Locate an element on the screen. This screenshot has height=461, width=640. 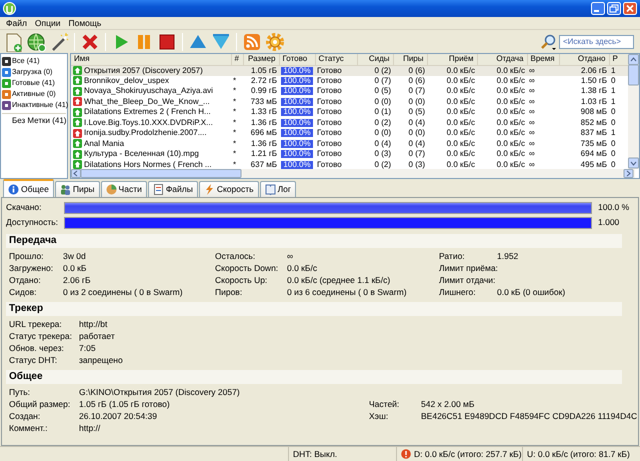
field-label: Загружено: is located at coordinates (31, 268).